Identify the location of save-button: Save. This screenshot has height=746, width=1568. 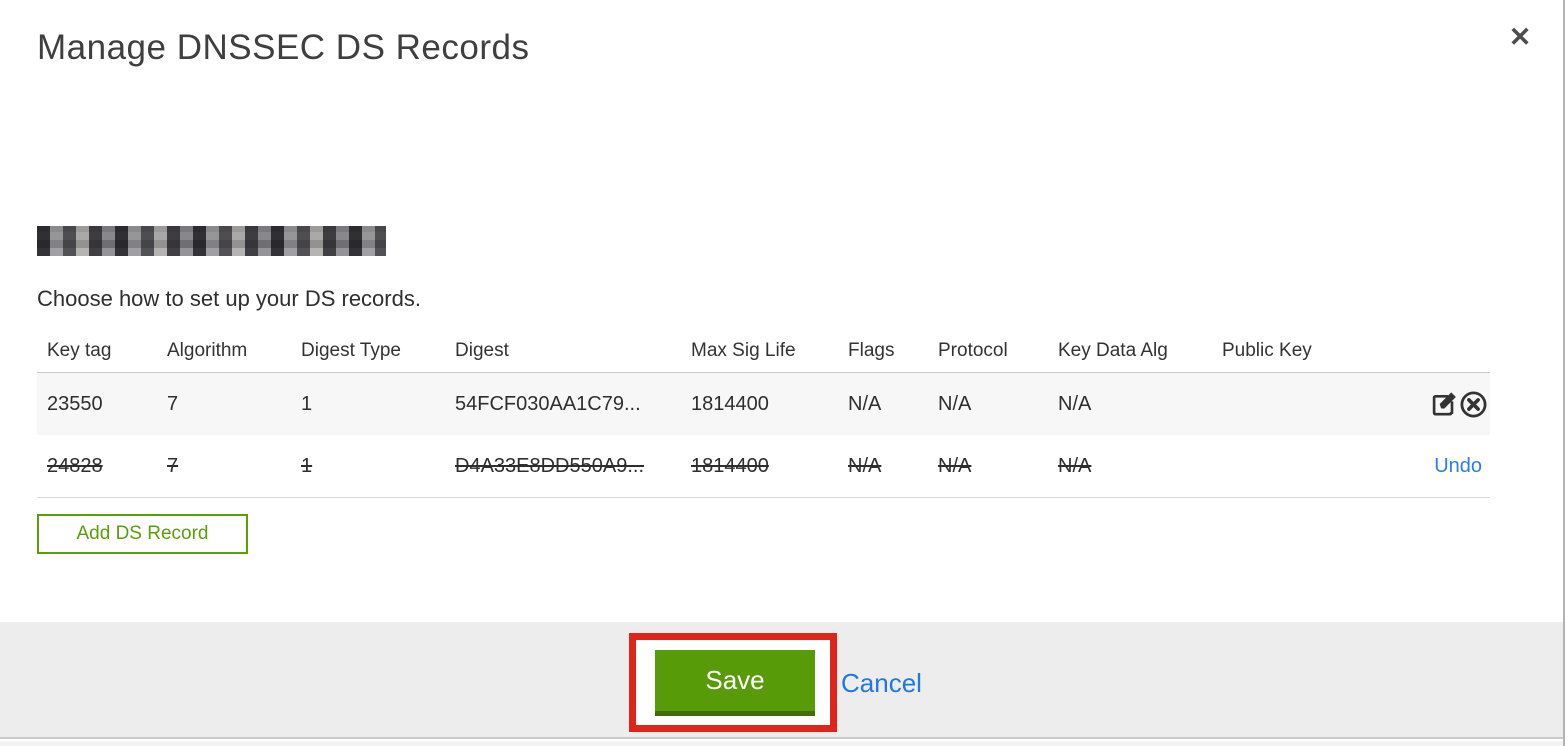
(735, 683).